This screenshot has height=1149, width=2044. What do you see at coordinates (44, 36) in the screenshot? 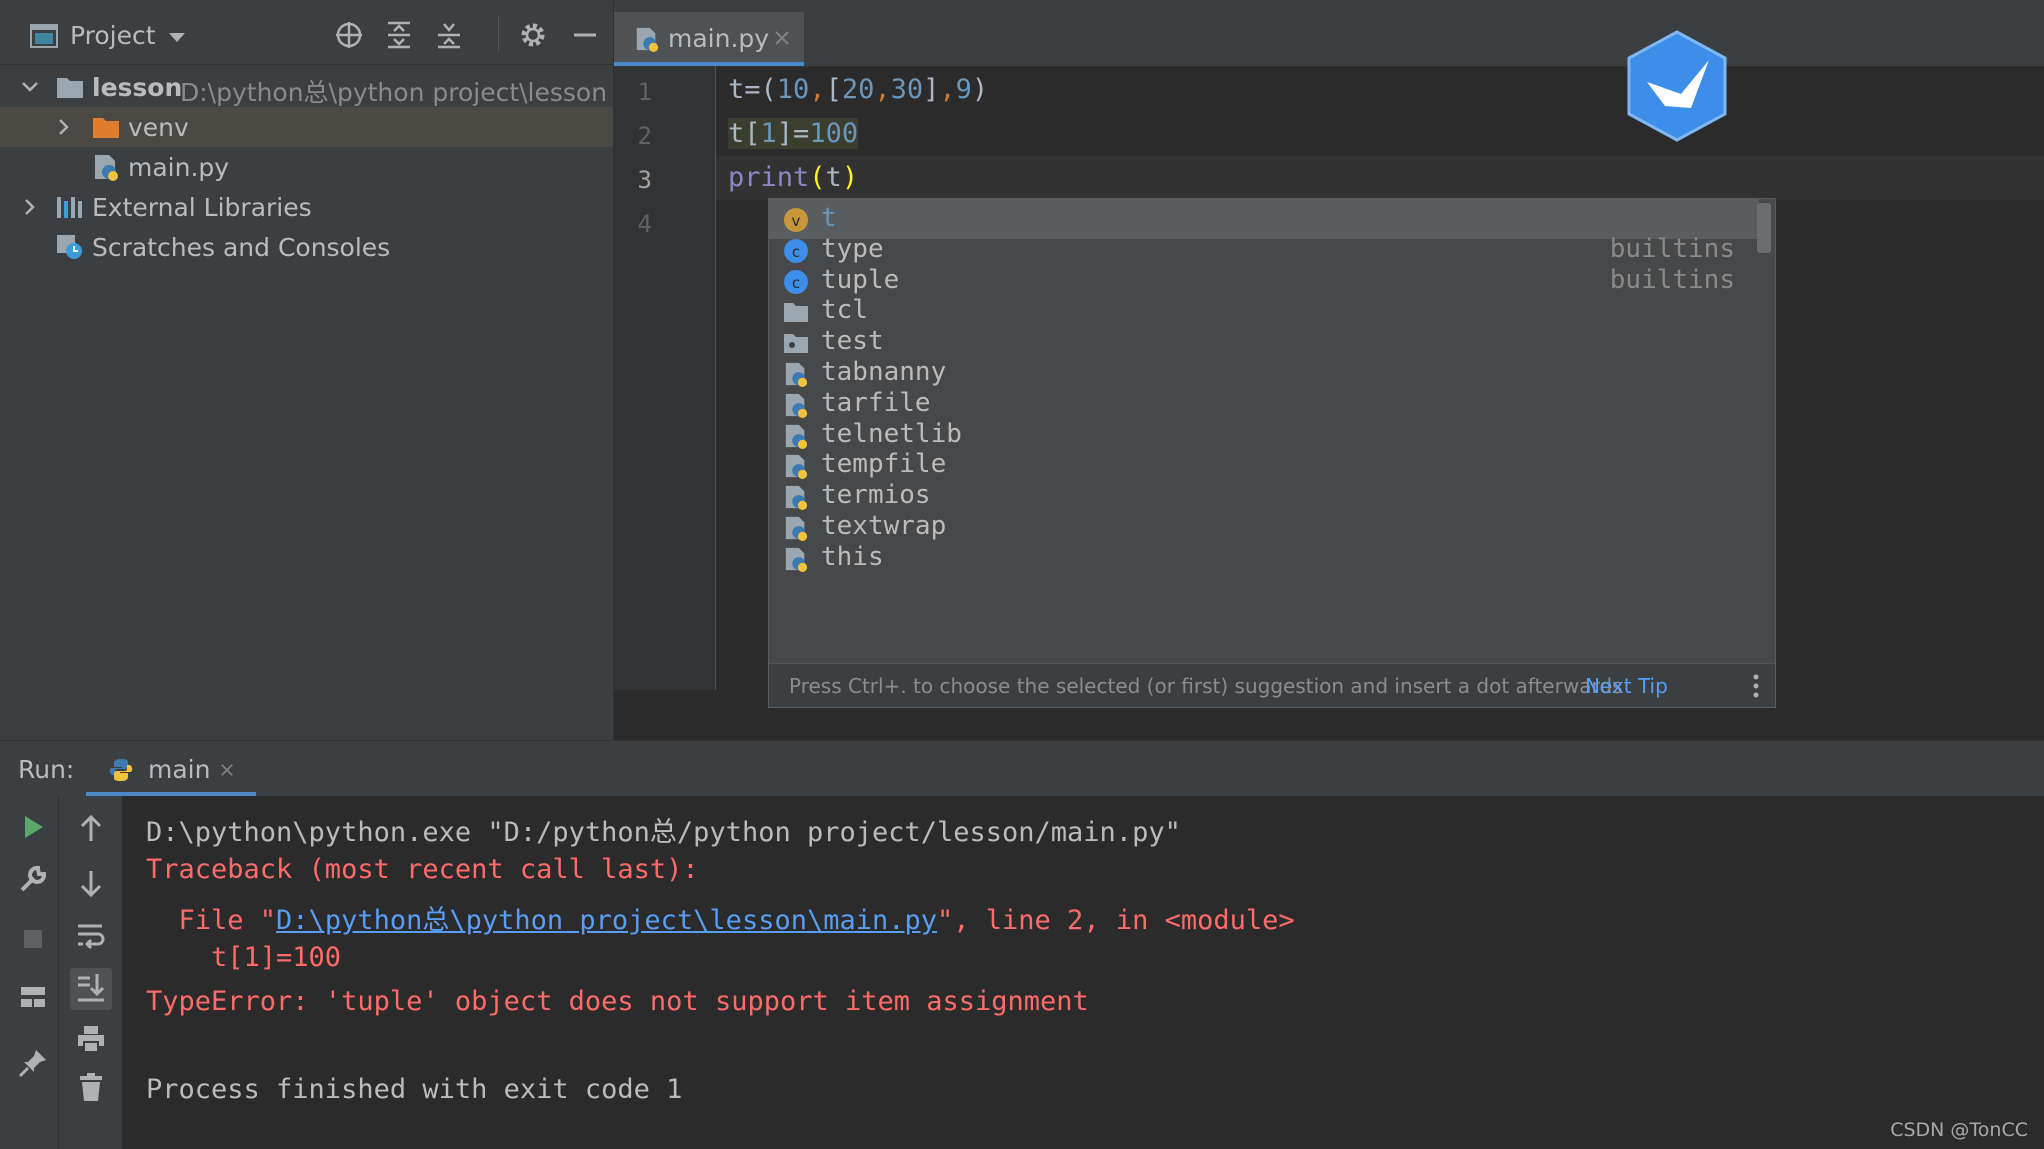
I see `project-view-icon` at bounding box center [44, 36].